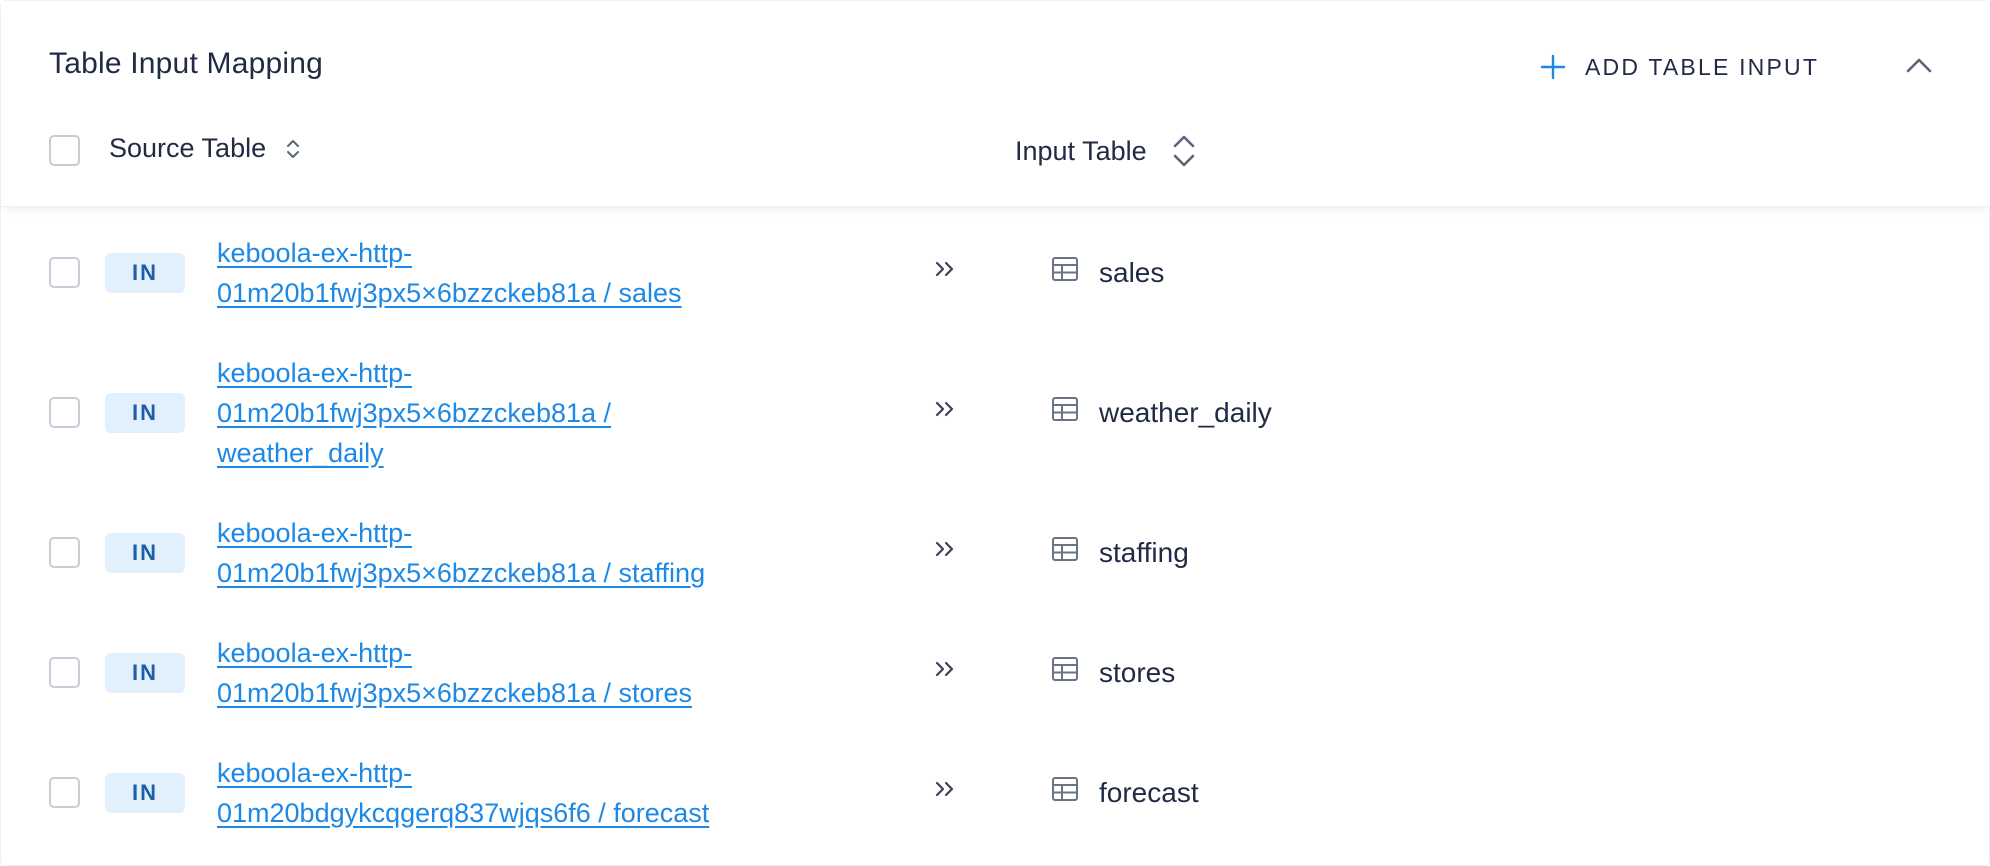  I want to click on input-table-name: weather_daily, so click(1185, 412).